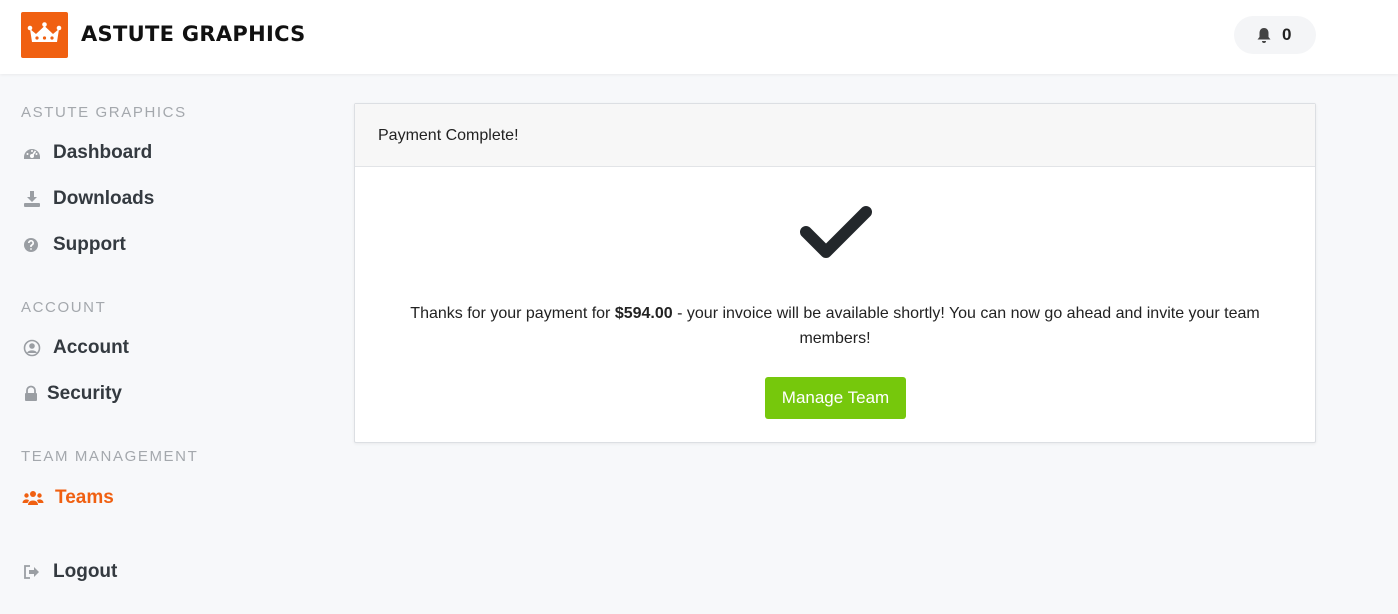 The height and width of the screenshot is (614, 1398). What do you see at coordinates (643, 313) in the screenshot?
I see `payment-amount: $594.00` at bounding box center [643, 313].